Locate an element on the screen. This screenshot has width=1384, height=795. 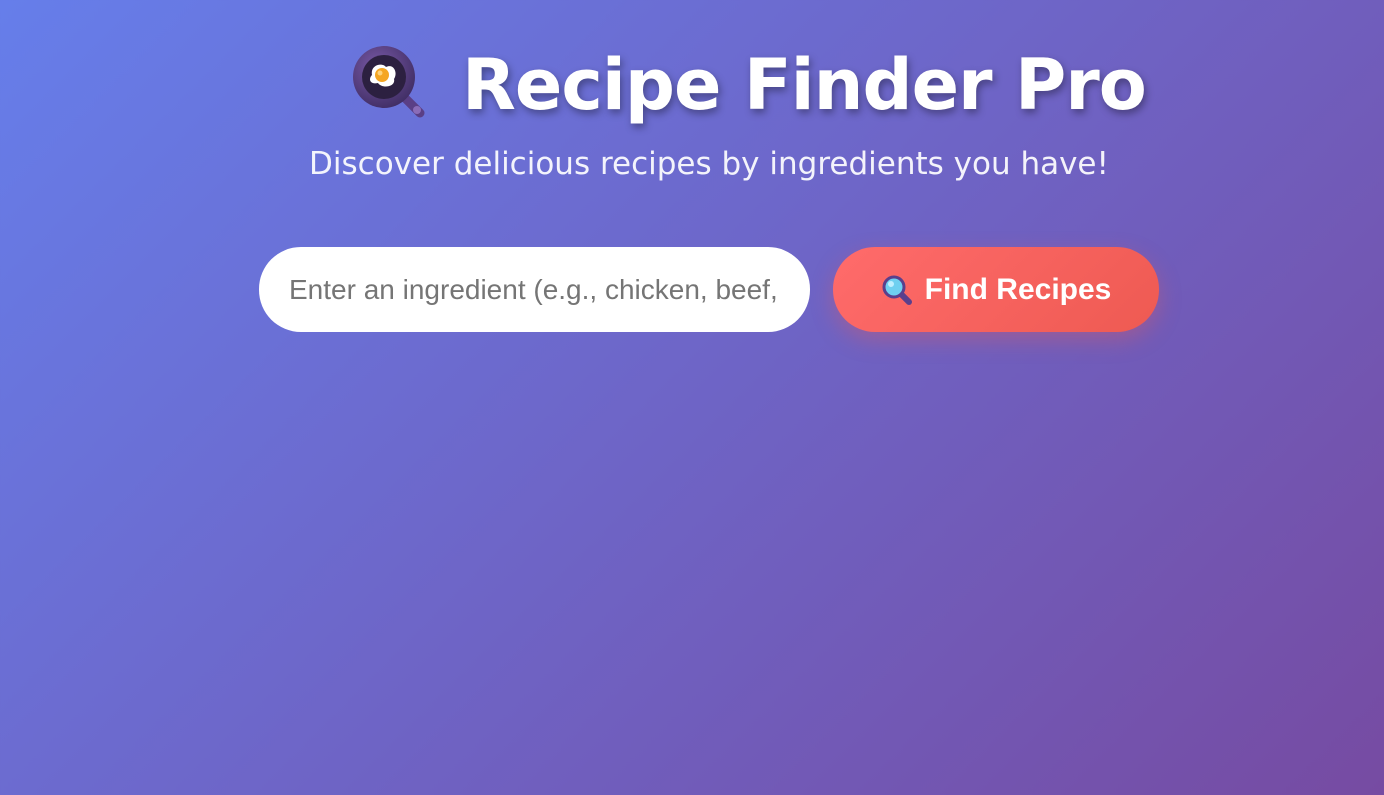
title-row: Recipe Finder Pro is located at coordinates (749, 85).